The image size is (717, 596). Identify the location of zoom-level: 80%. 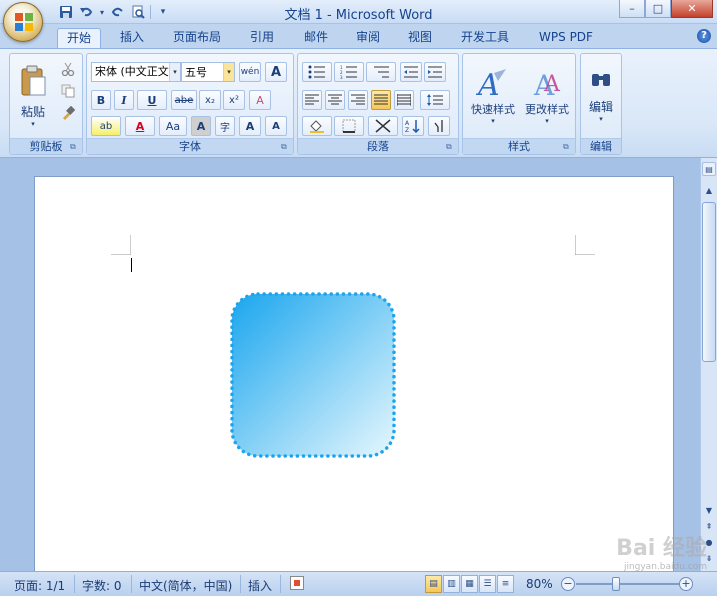
(539, 584).